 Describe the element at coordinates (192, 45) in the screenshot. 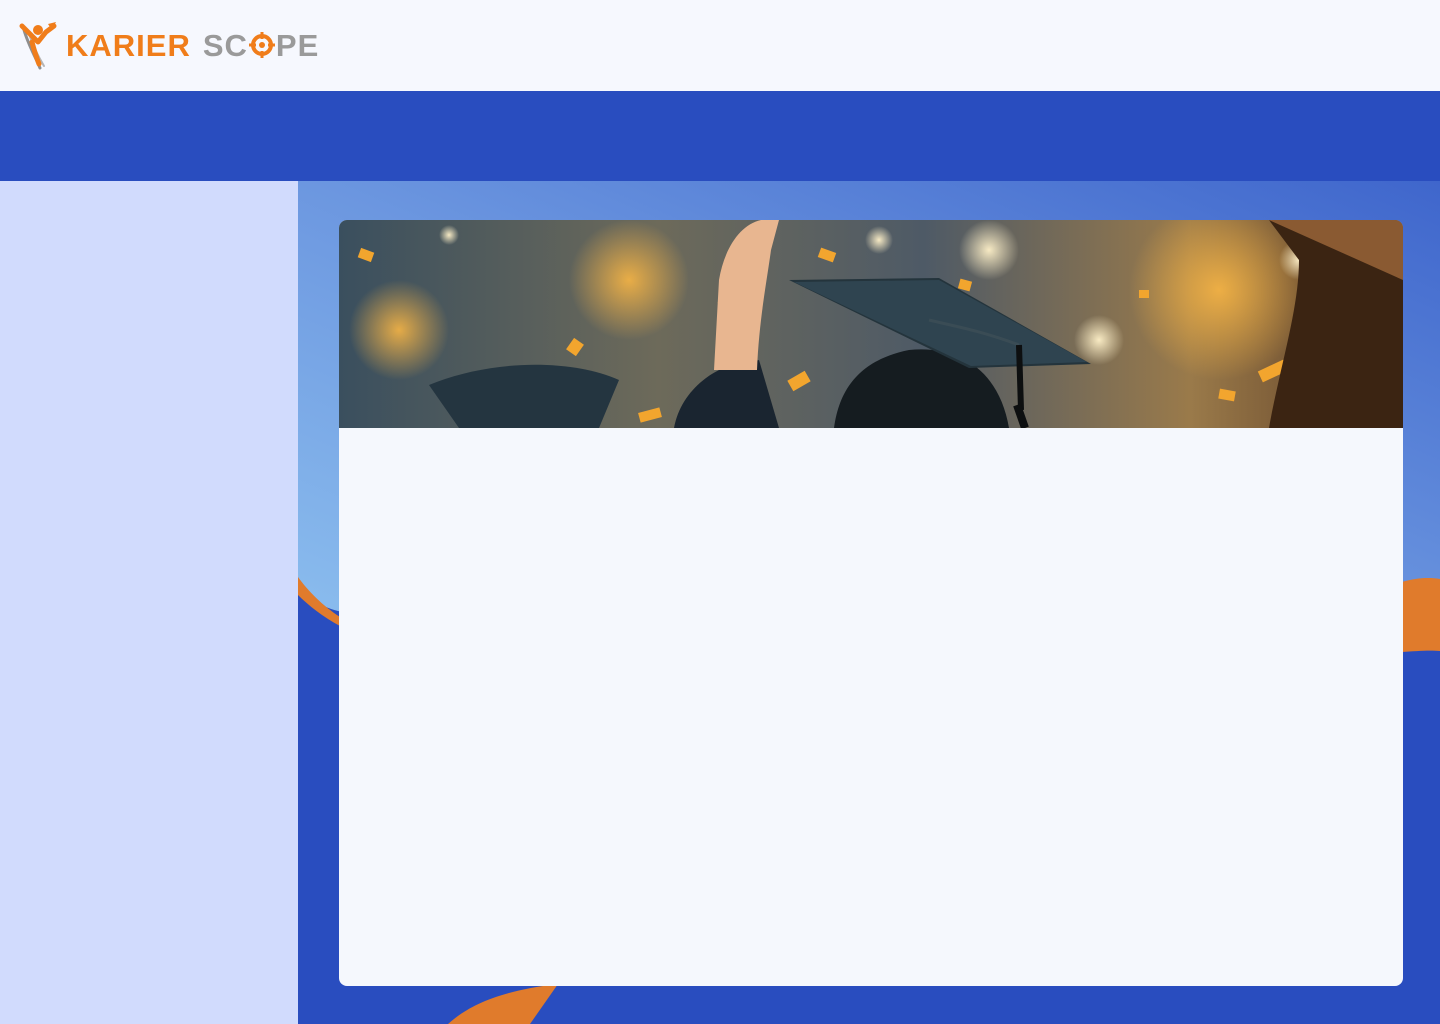

I see `brand-name: KARIER SC PE` at that location.